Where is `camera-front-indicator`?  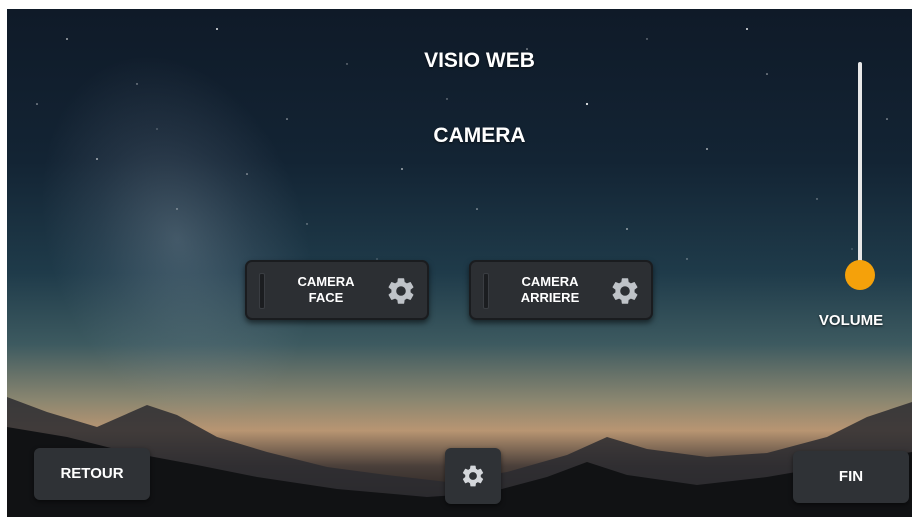
camera-front-indicator is located at coordinates (262, 291).